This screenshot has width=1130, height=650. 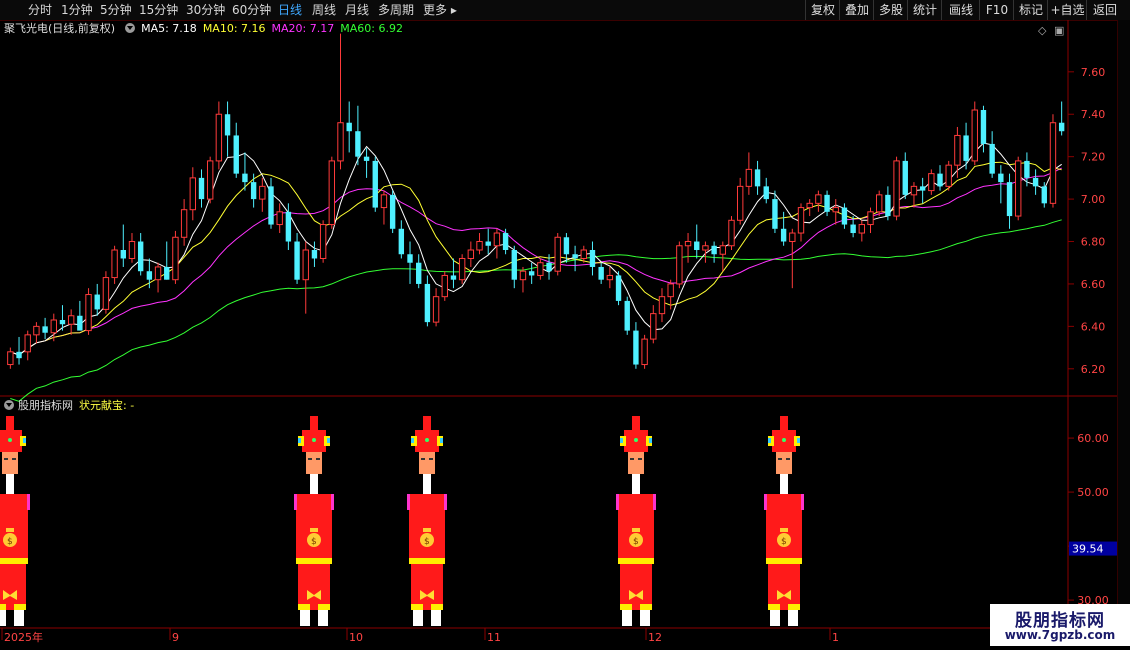 I want to click on zhuangyuan-figure: $, so click(x=636, y=521).